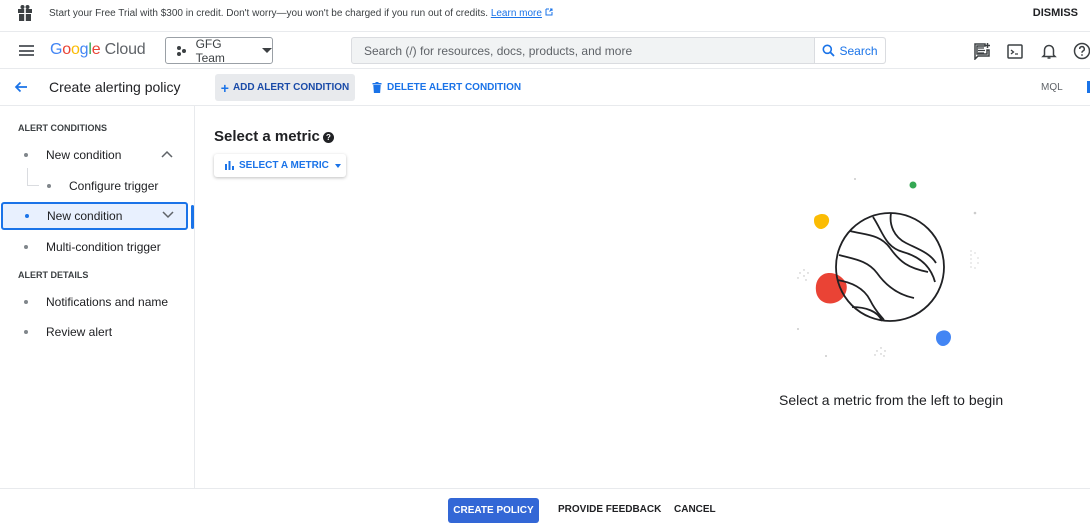  Describe the element at coordinates (545, 509) in the screenshot. I see `footer-actions: CREATE POLICY PROVIDE FEEDBACK CANCEL` at that location.